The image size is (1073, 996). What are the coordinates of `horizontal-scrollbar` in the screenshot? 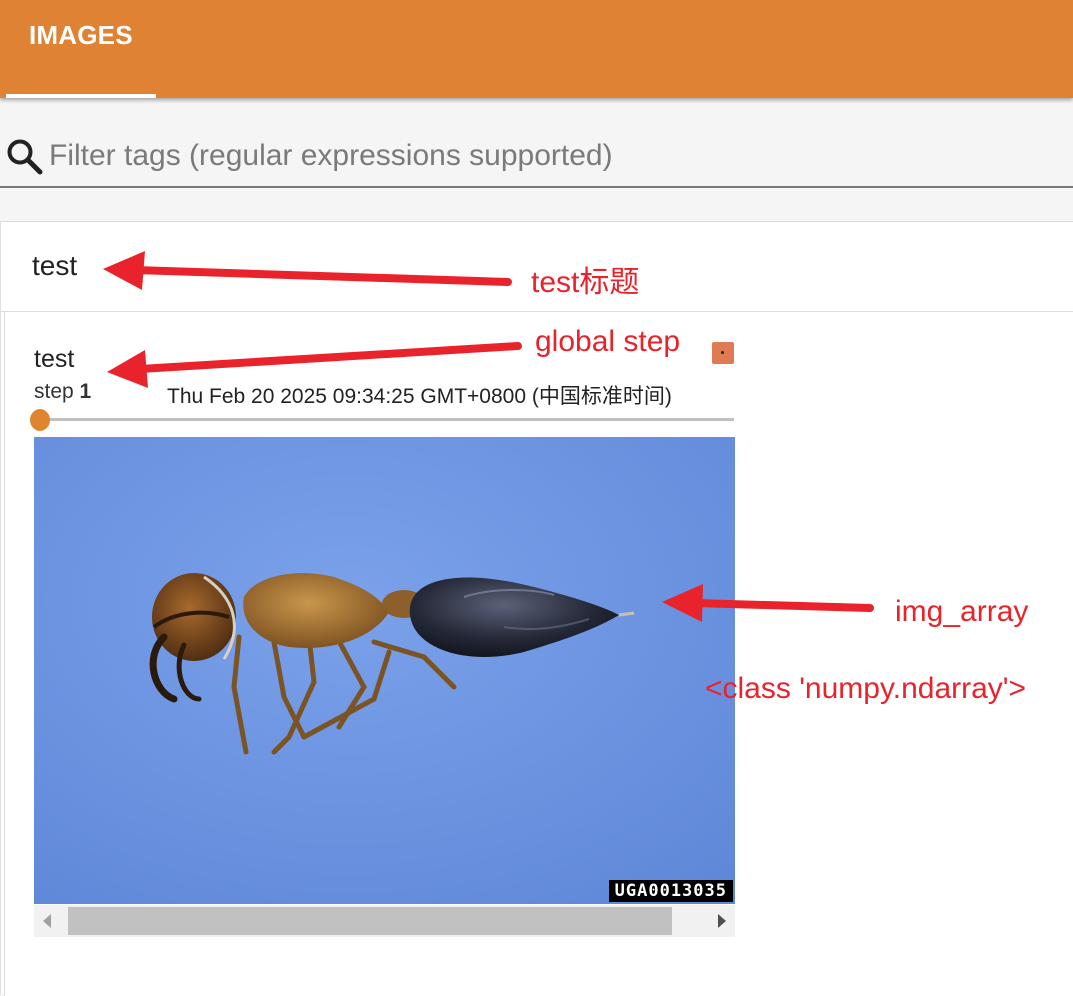 It's located at (384, 921).